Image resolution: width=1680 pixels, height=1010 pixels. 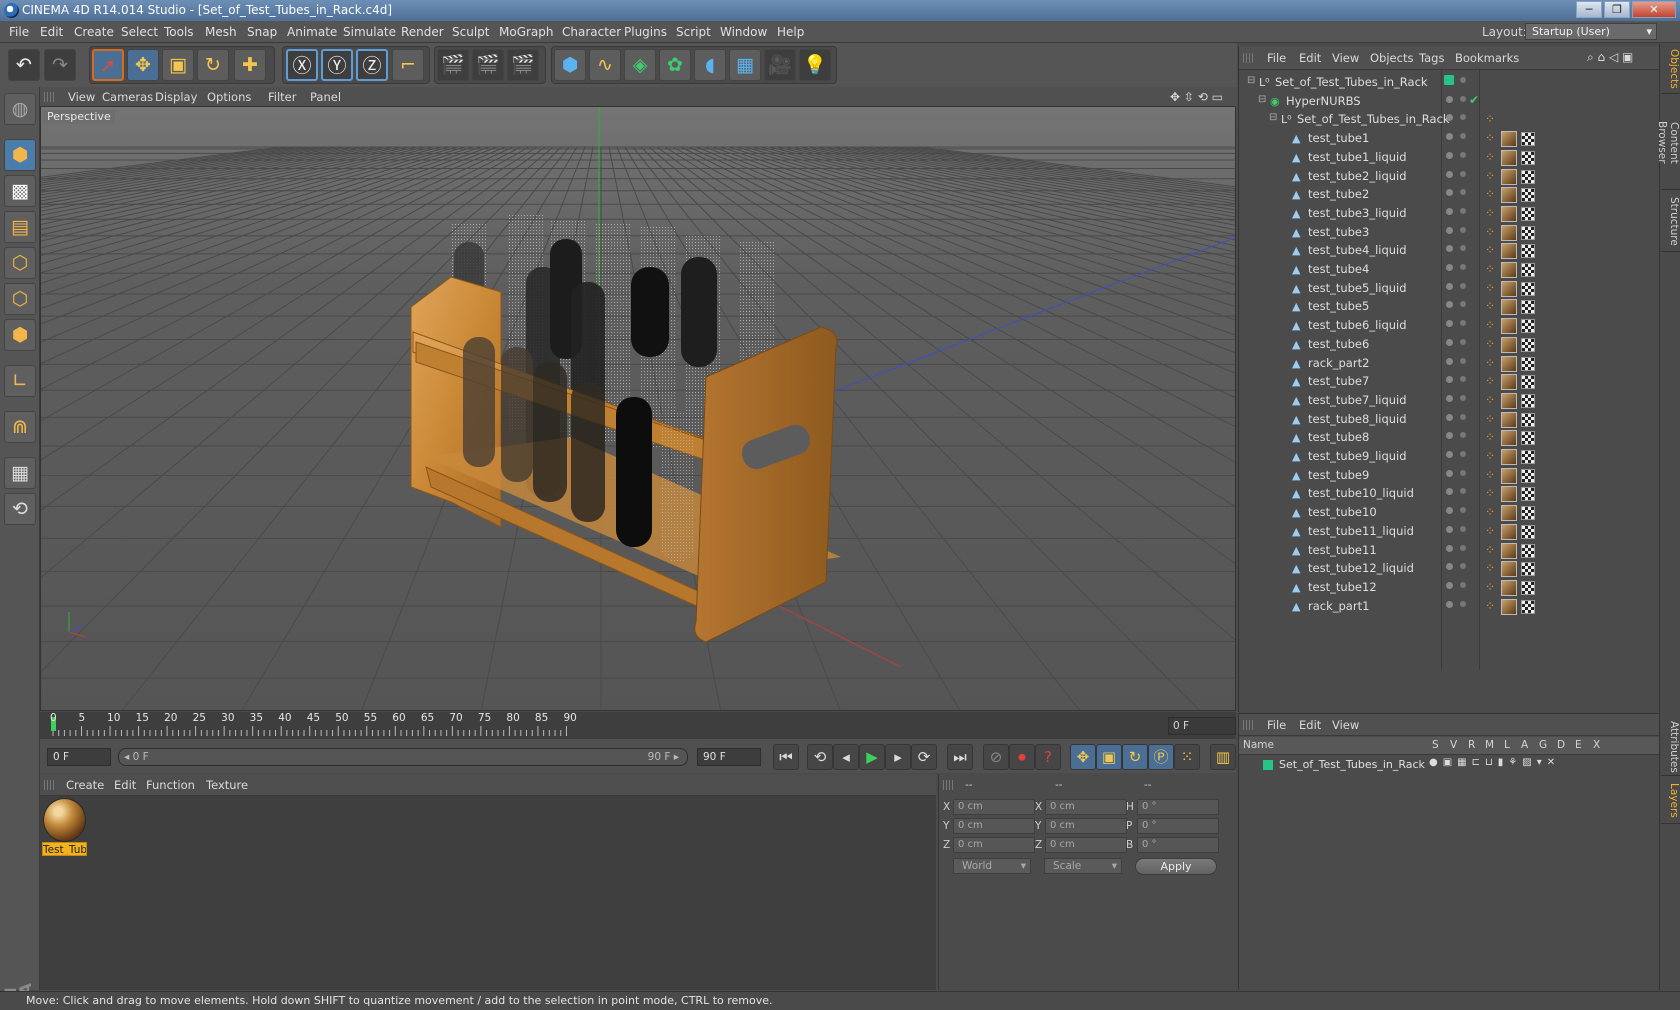 What do you see at coordinates (994, 826) in the screenshot?
I see `pos-y-field: 0 cm` at bounding box center [994, 826].